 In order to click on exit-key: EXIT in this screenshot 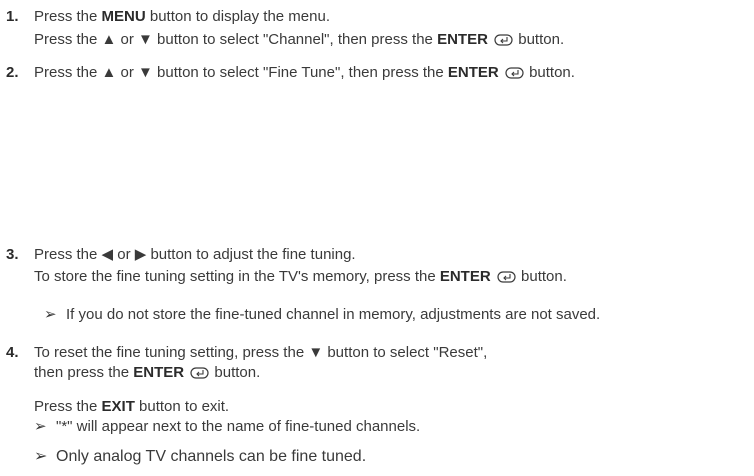, I will do `click(118, 406)`.